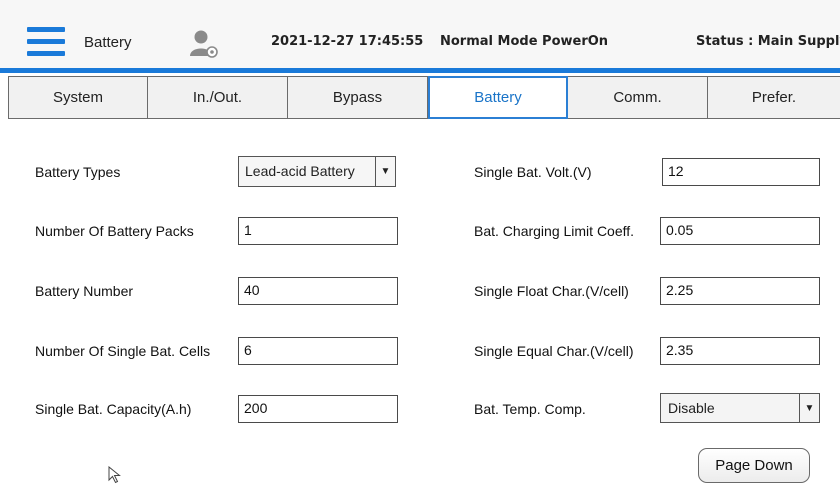 Image resolution: width=840 pixels, height=493 pixels. What do you see at coordinates (318, 351) in the screenshot?
I see `battery-cells-field: 6` at bounding box center [318, 351].